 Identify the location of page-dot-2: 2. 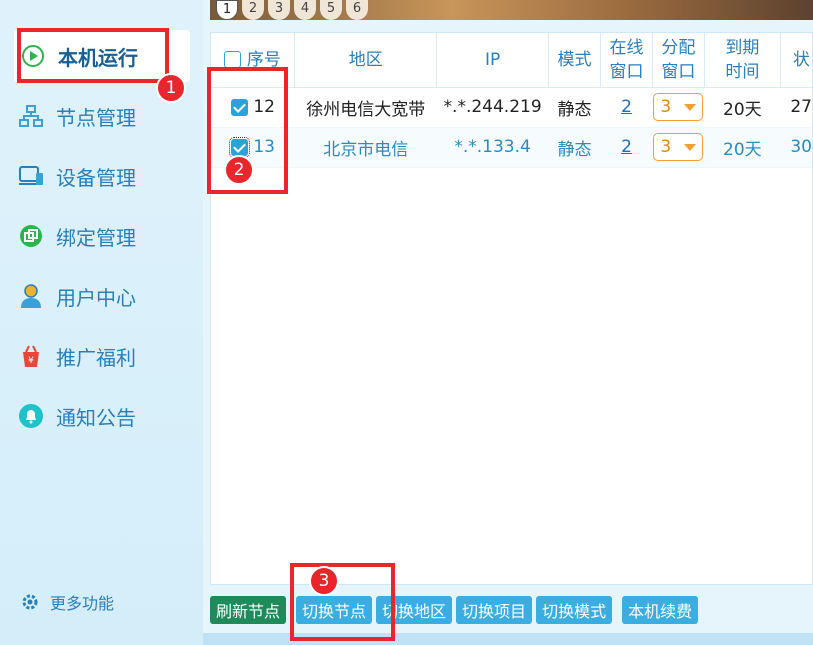
(253, 10).